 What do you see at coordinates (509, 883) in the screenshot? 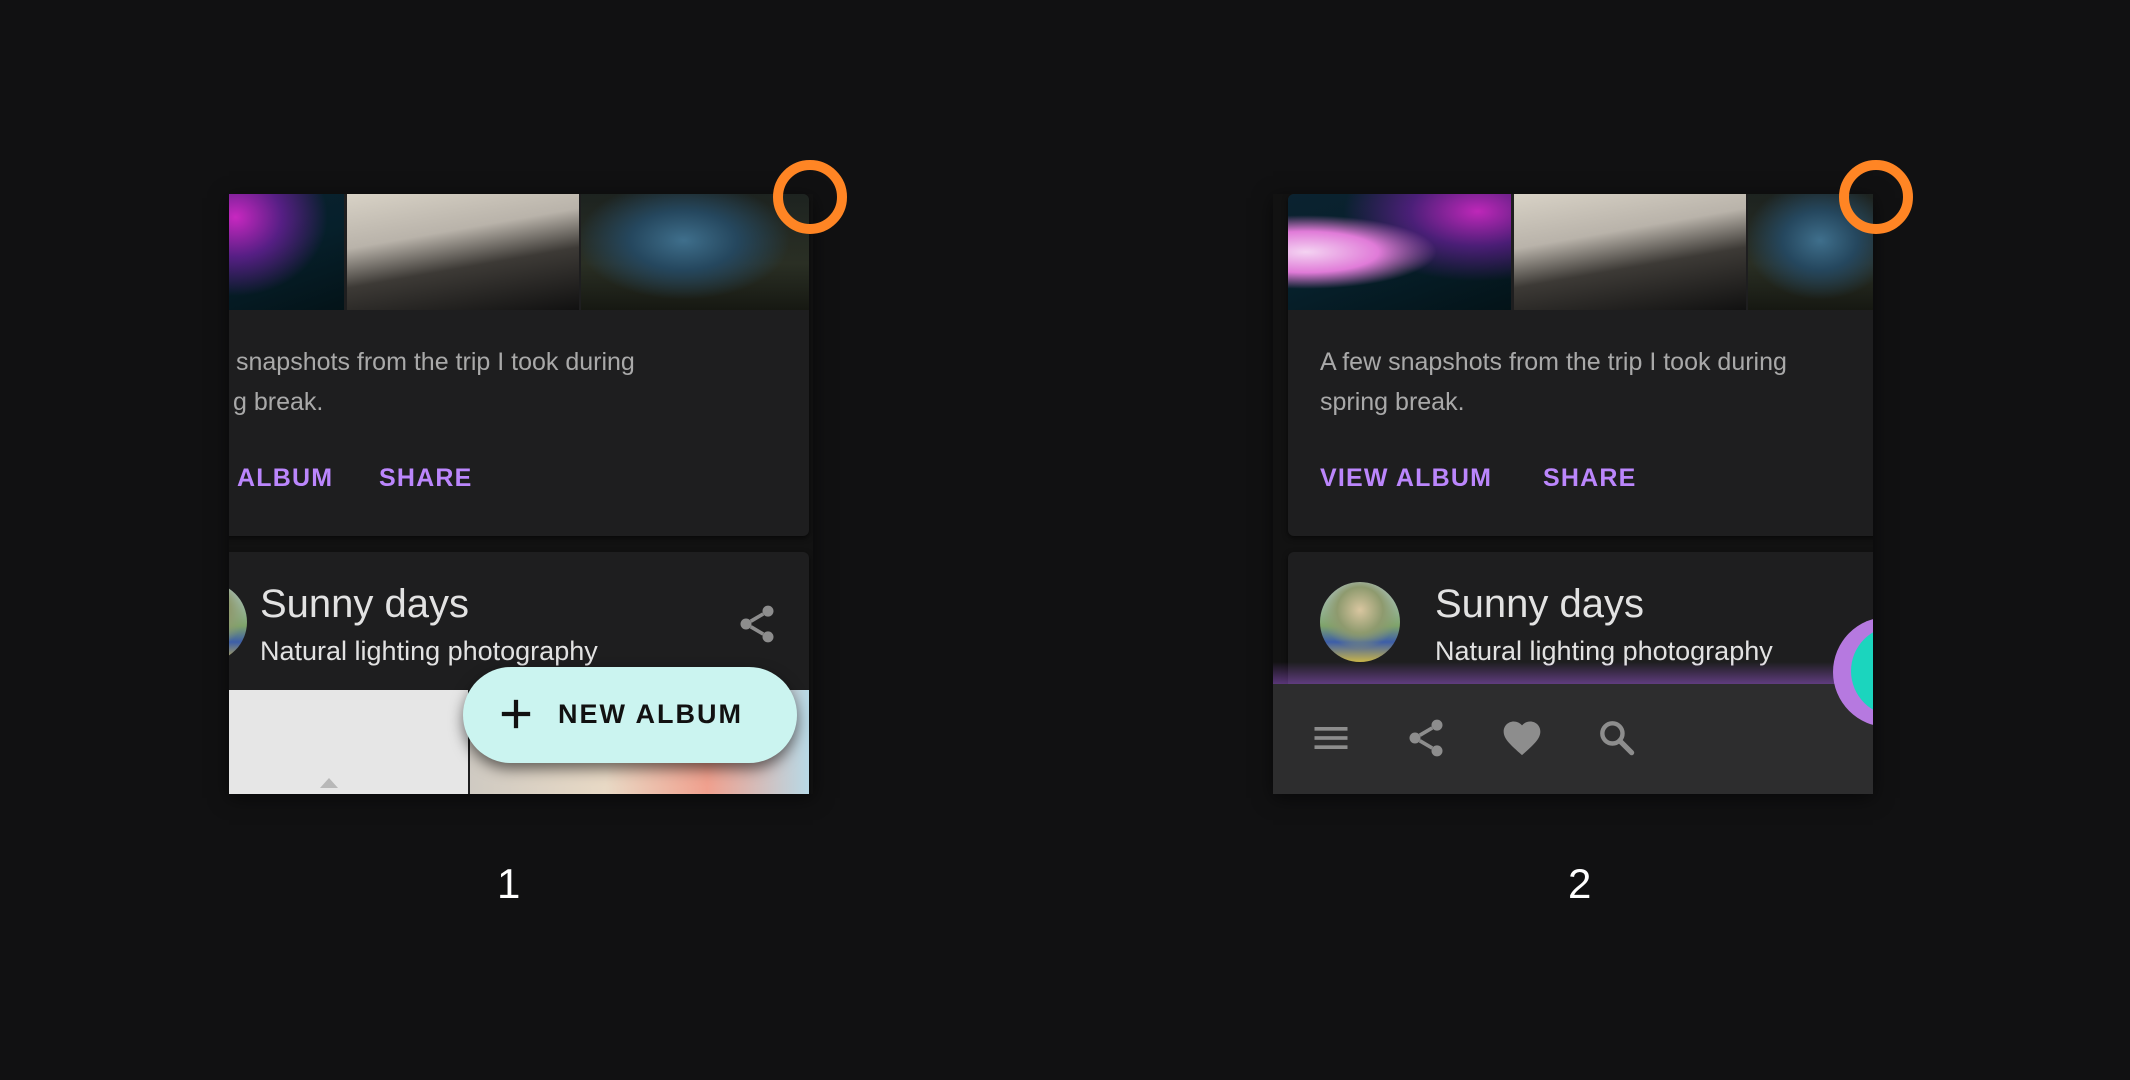
I see `caption-1: 1` at bounding box center [509, 883].